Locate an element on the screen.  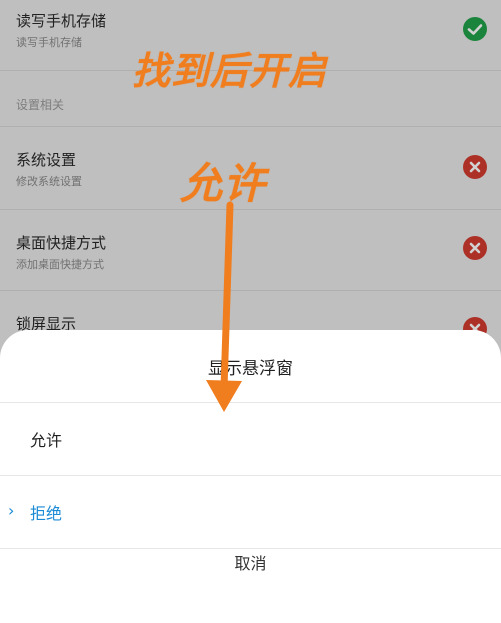
dialog-title: 显示悬浮窗 is located at coordinates (250, 369).